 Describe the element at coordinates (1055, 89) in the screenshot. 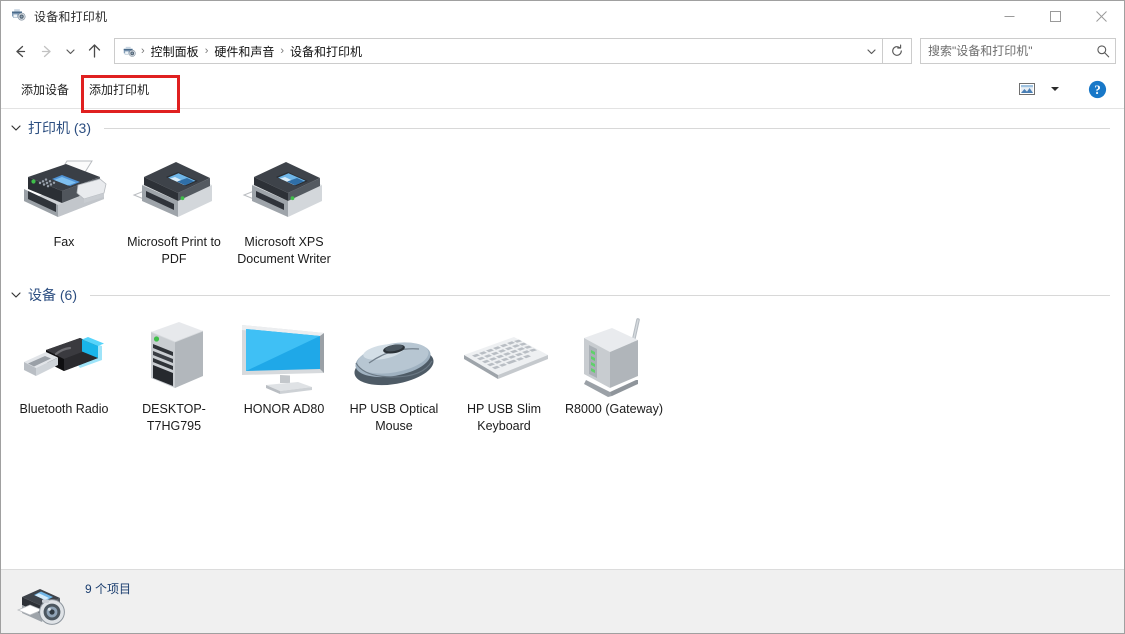

I see `view-chevron-down-icon` at that location.